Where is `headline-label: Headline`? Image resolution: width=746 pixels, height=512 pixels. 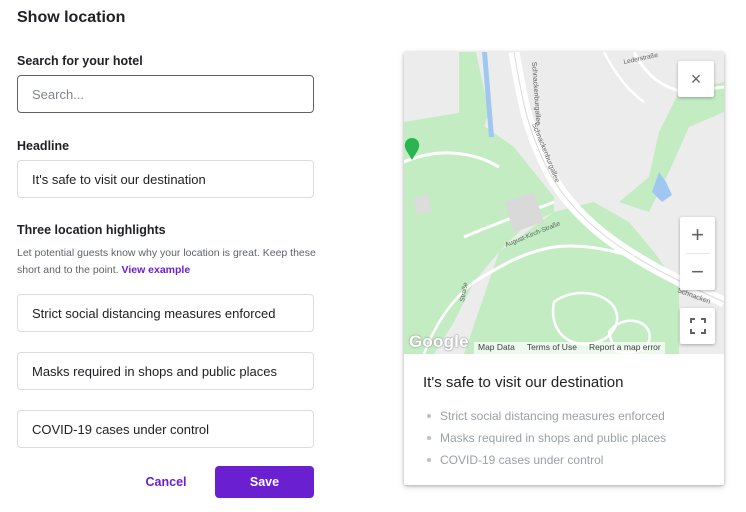 headline-label: Headline is located at coordinates (43, 146).